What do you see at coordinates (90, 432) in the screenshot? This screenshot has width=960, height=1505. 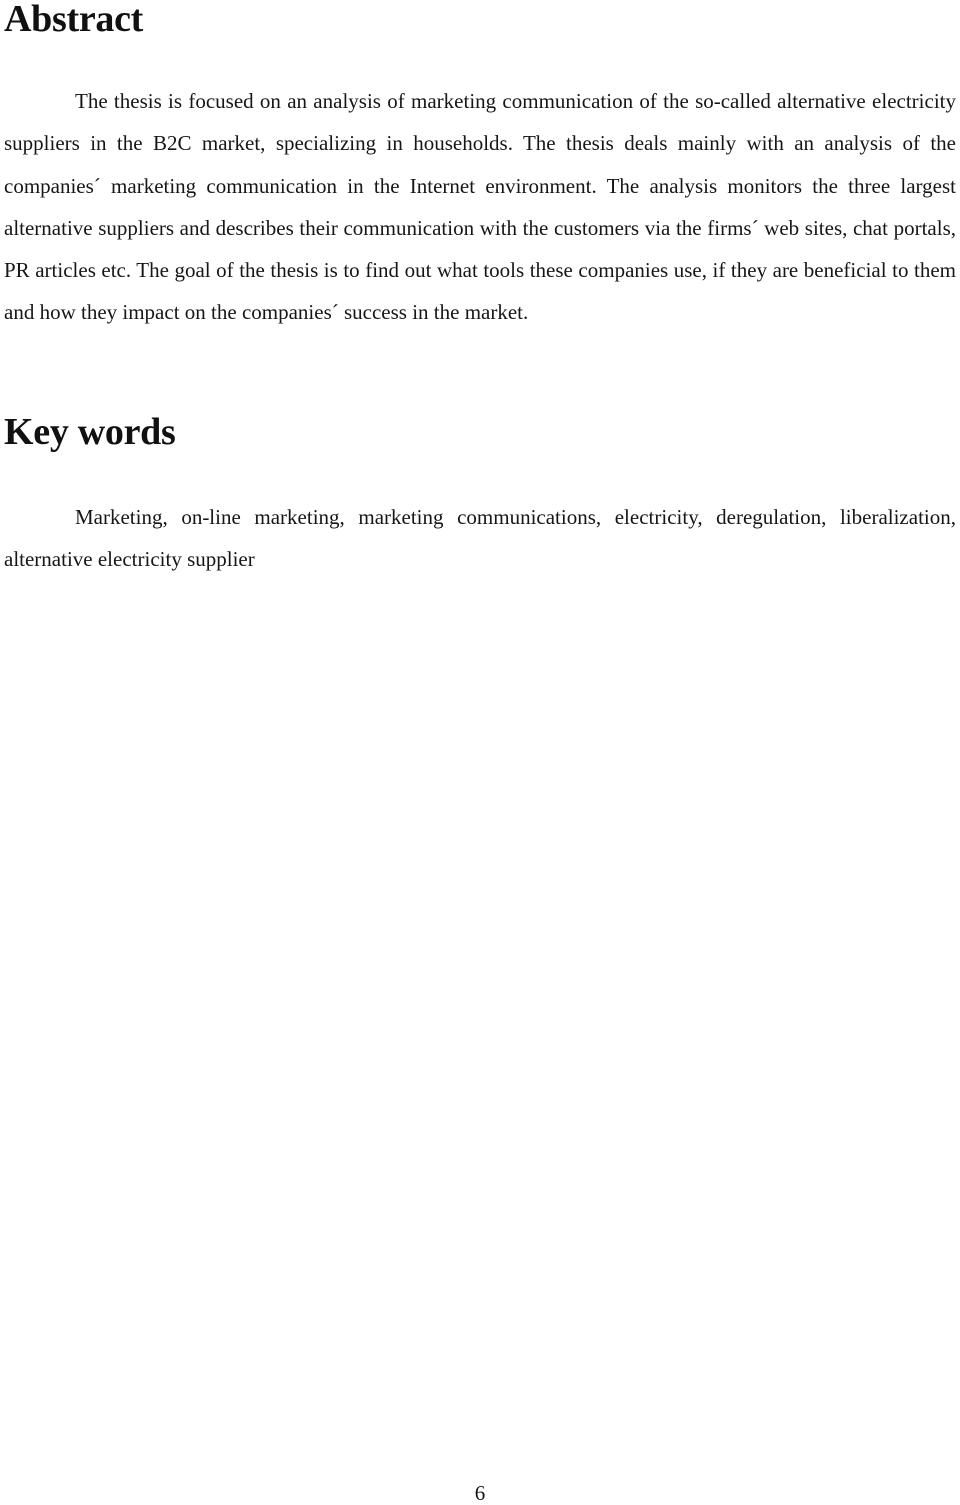 I see `keywords-heading: Key words` at bounding box center [90, 432].